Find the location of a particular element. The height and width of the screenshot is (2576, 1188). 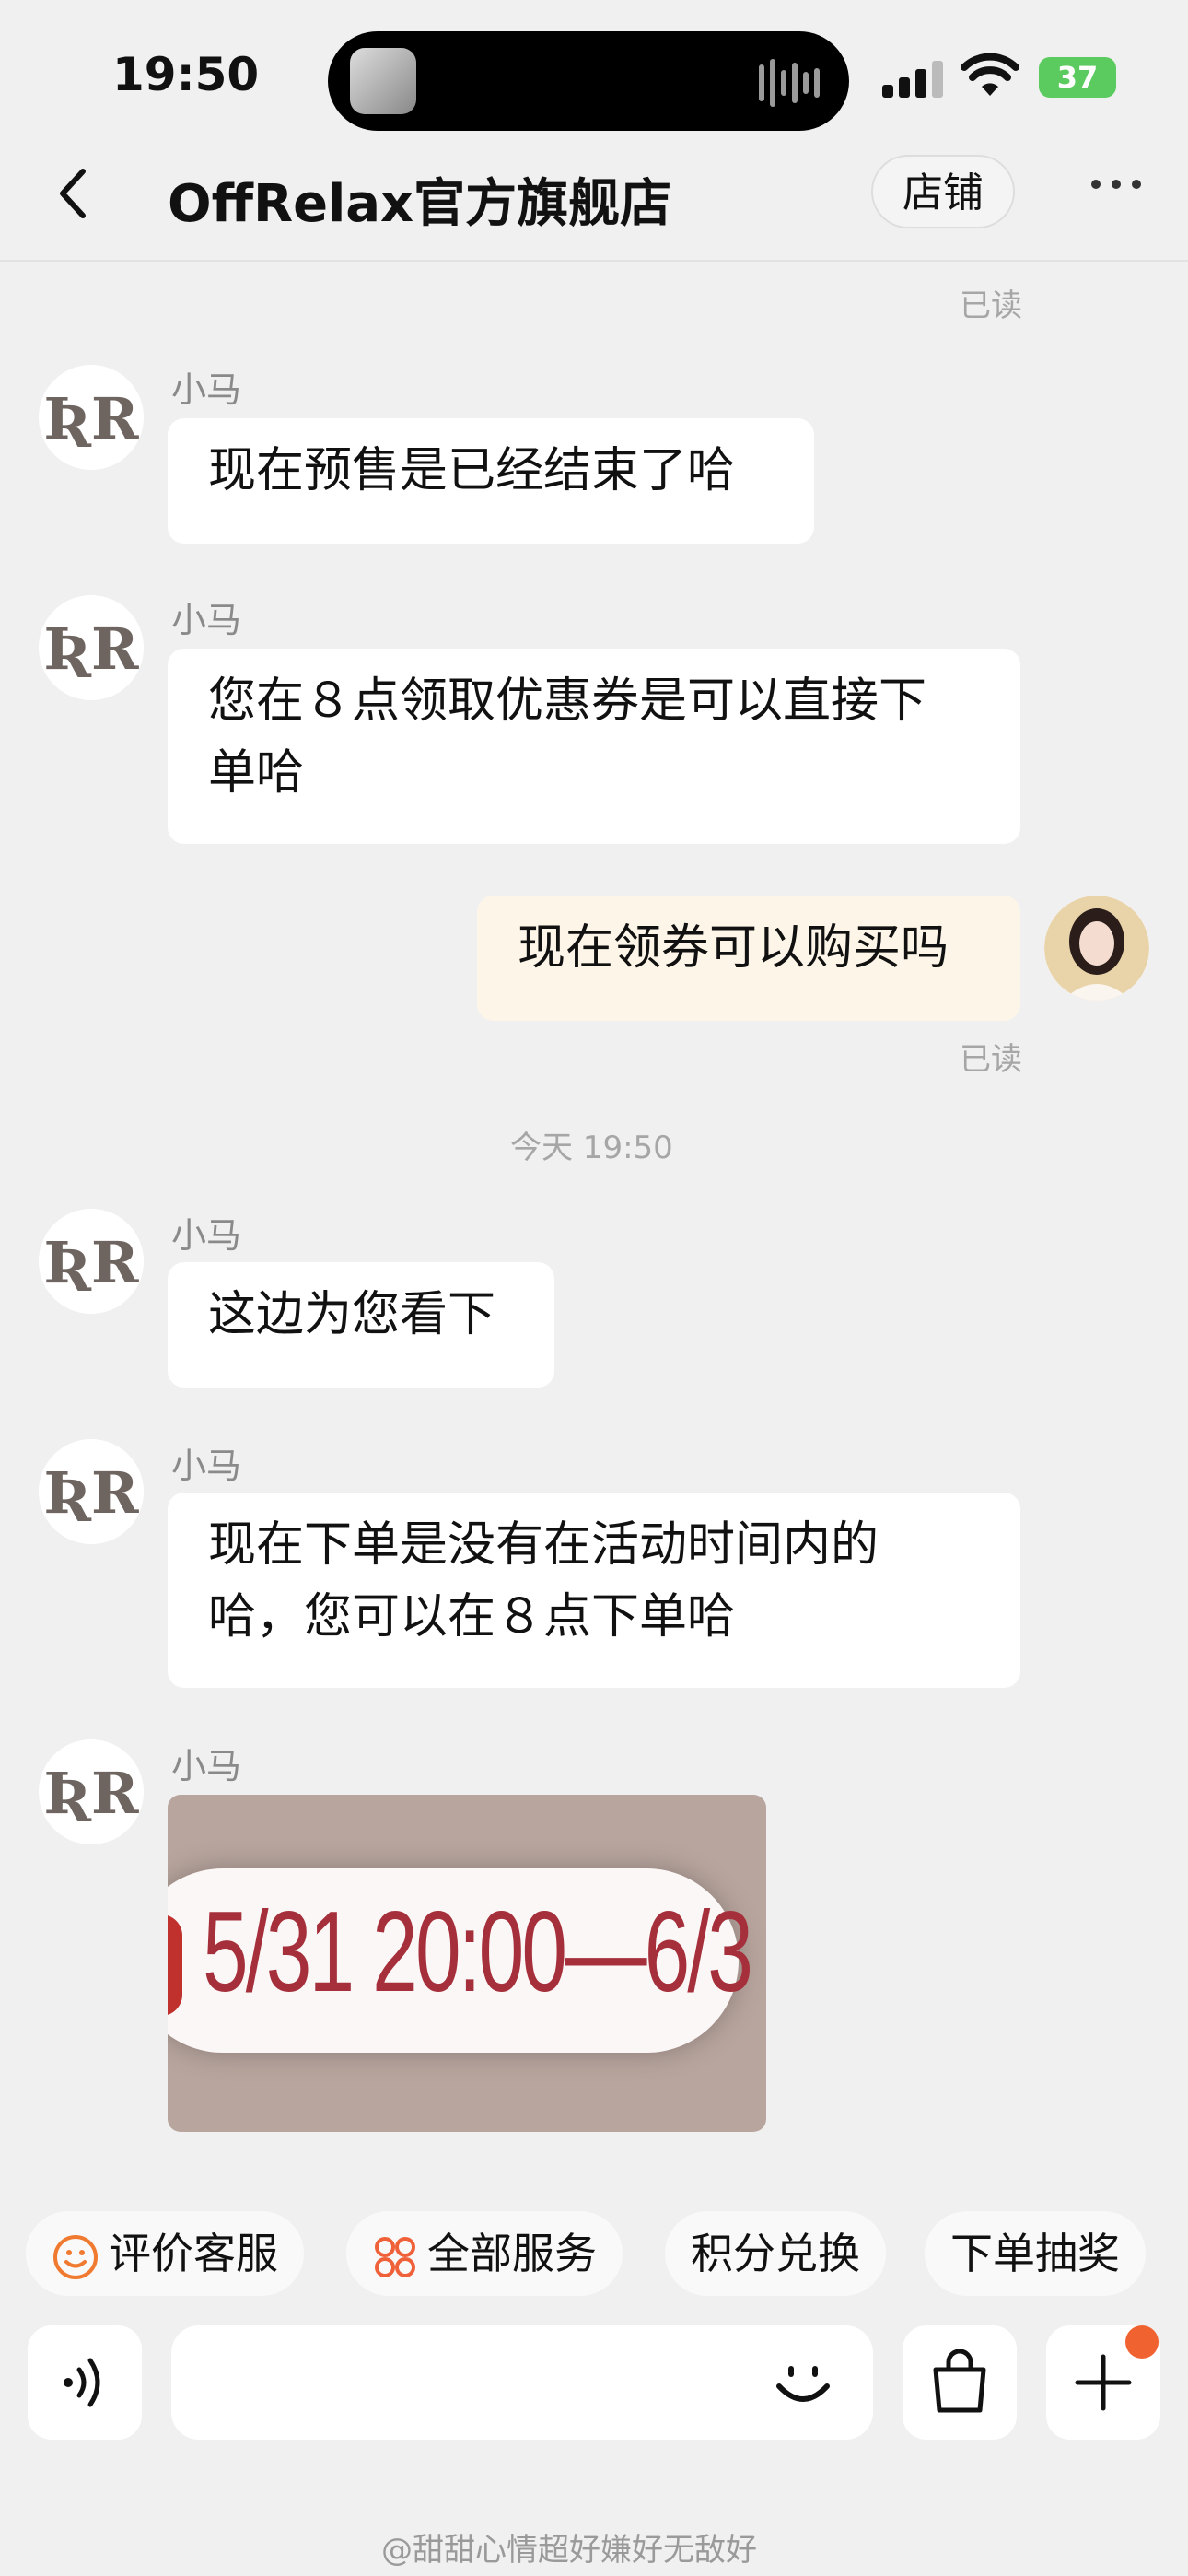

smile-icon is located at coordinates (76, 2256).